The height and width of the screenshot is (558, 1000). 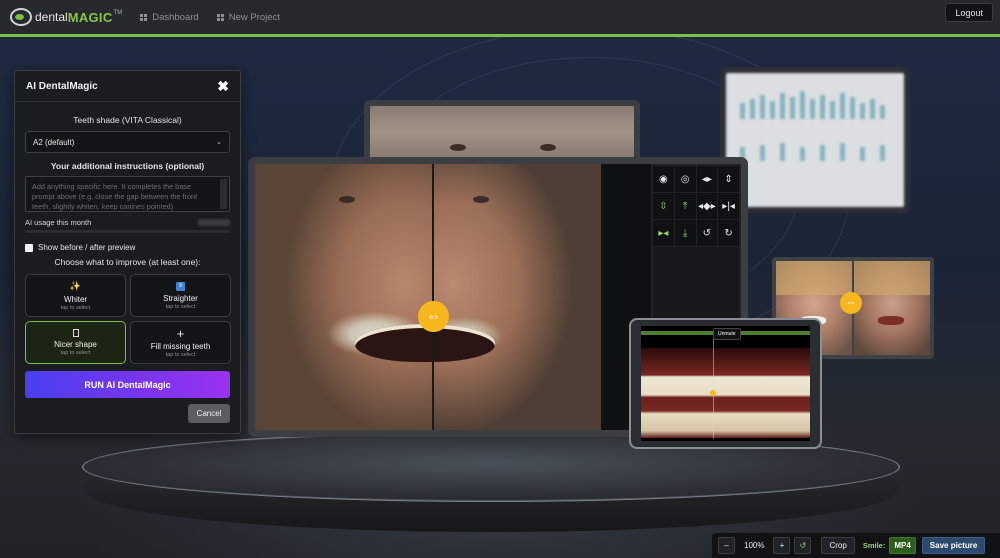 What do you see at coordinates (127, 142) in the screenshot?
I see `shade-select: A2 (default) ⌄` at bounding box center [127, 142].